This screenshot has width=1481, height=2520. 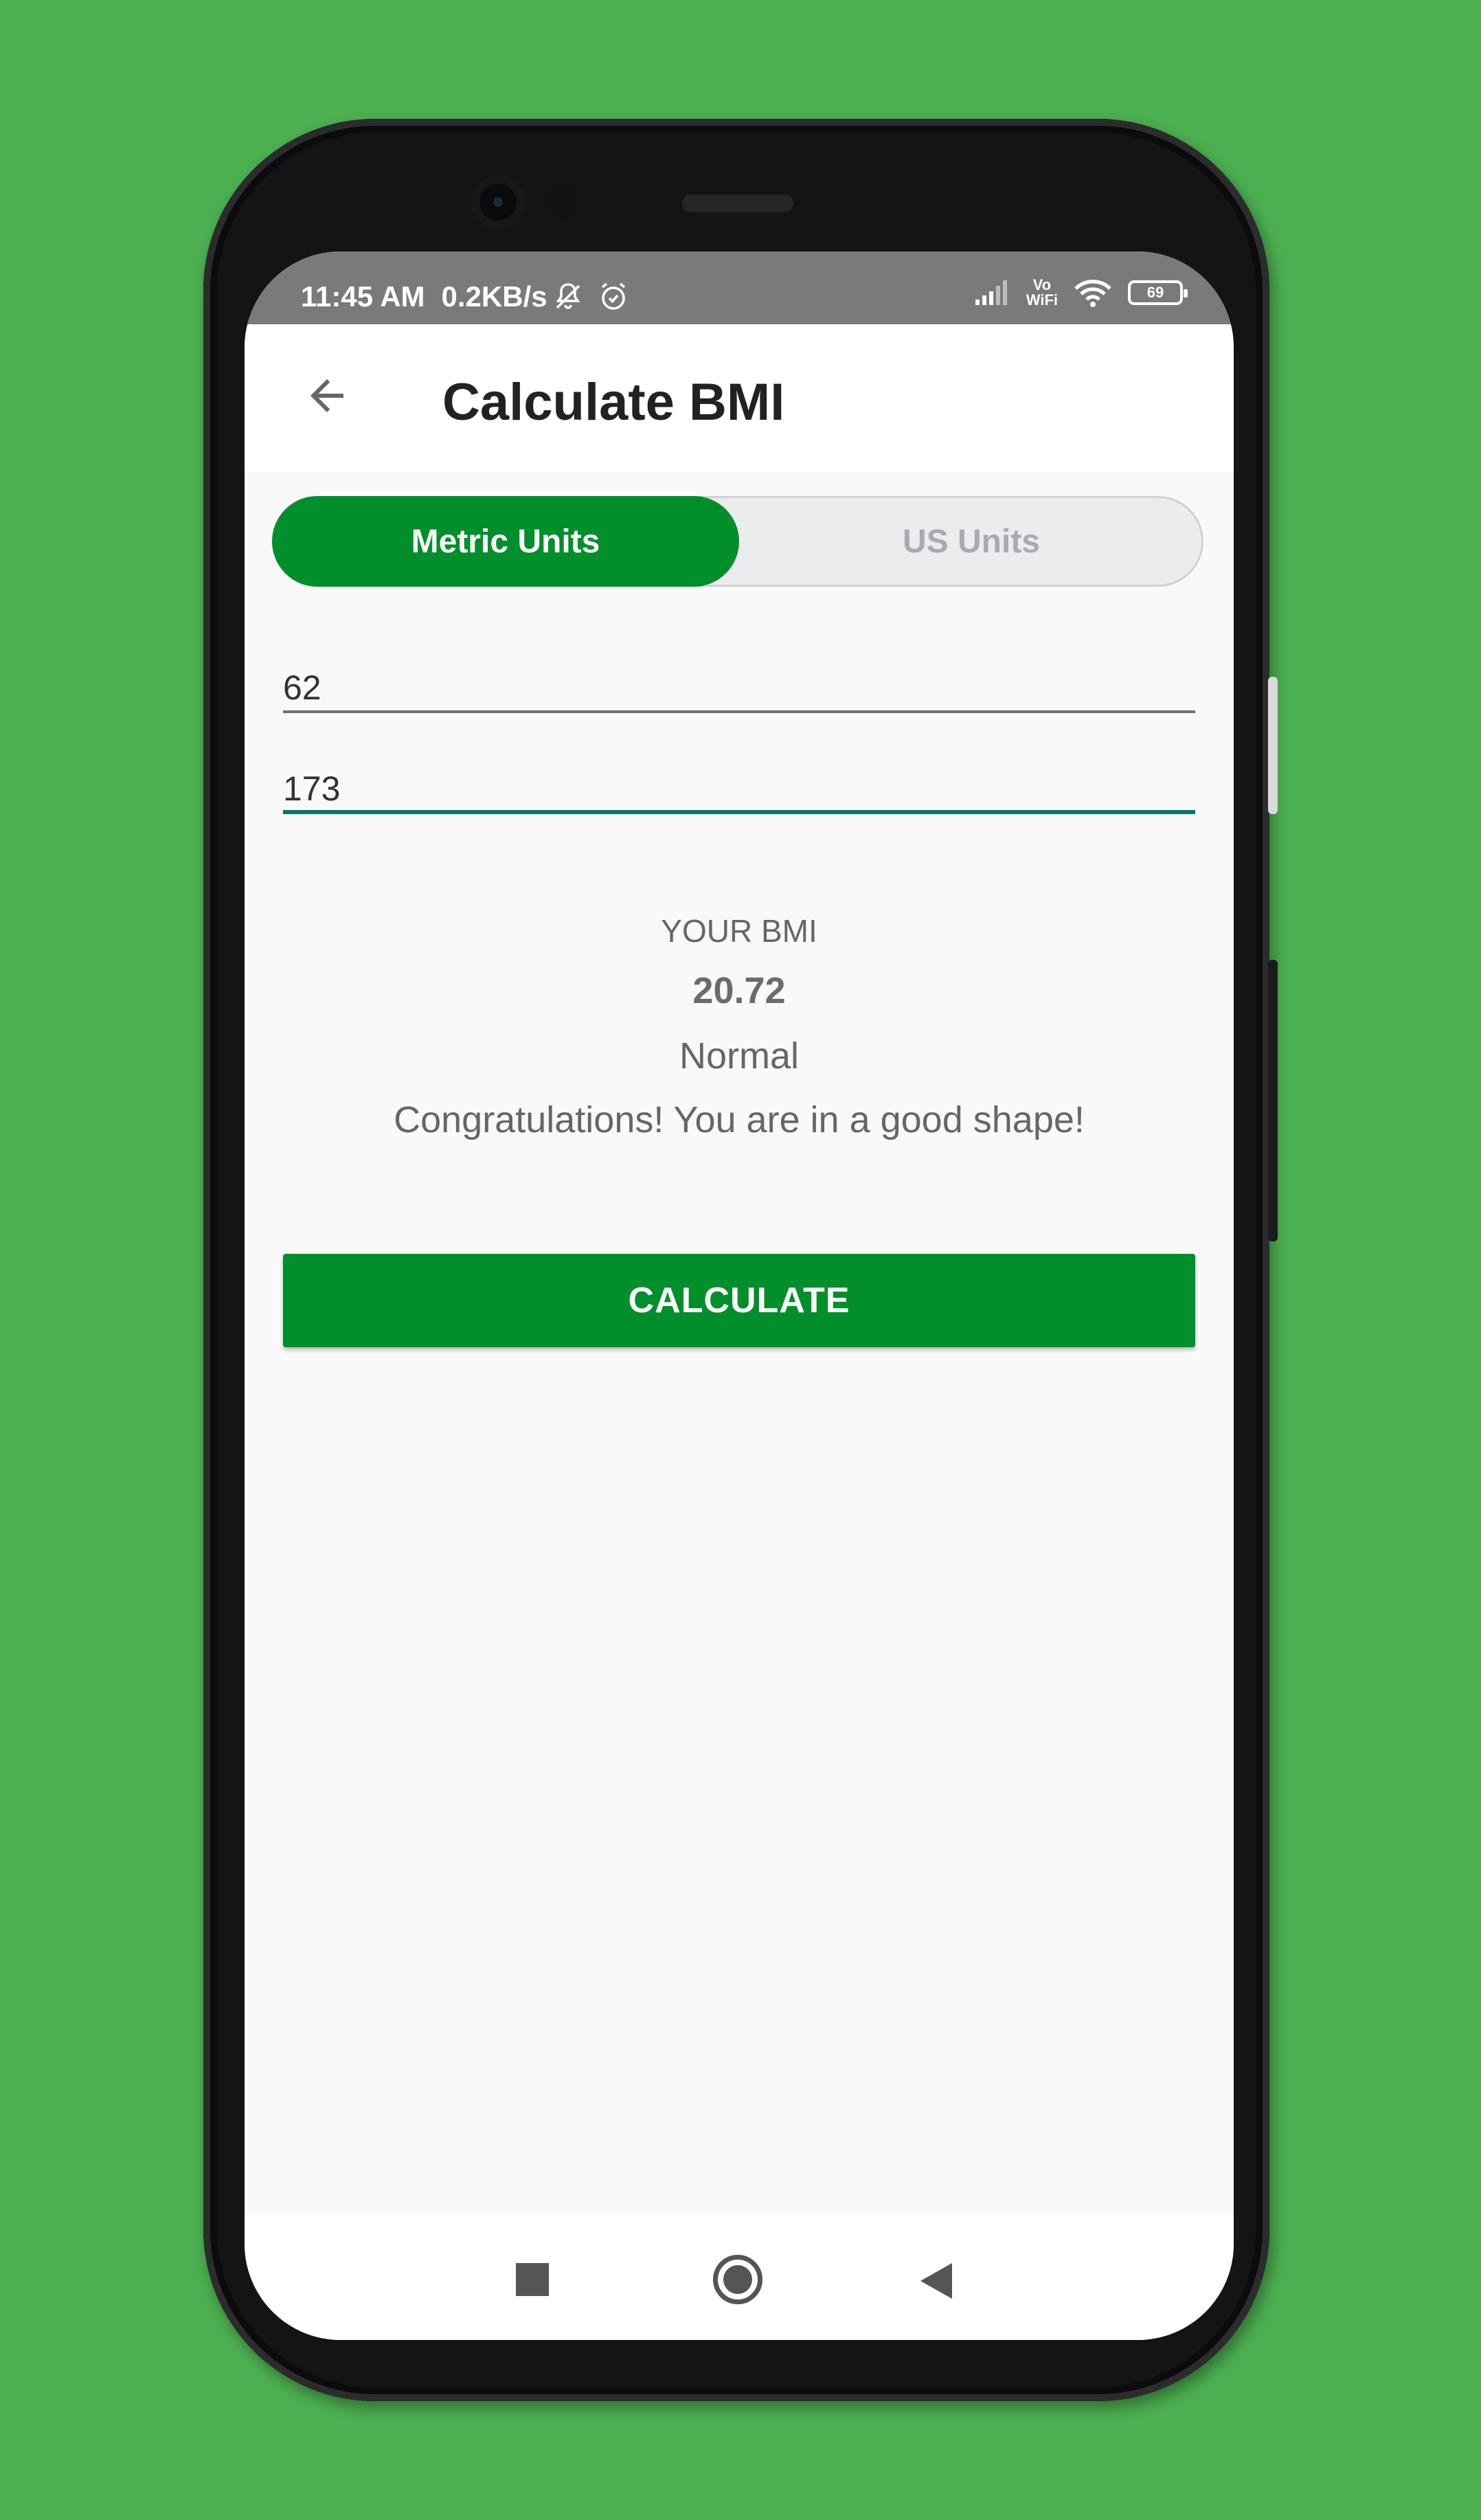 What do you see at coordinates (1273, 1100) in the screenshot?
I see `power-button` at bounding box center [1273, 1100].